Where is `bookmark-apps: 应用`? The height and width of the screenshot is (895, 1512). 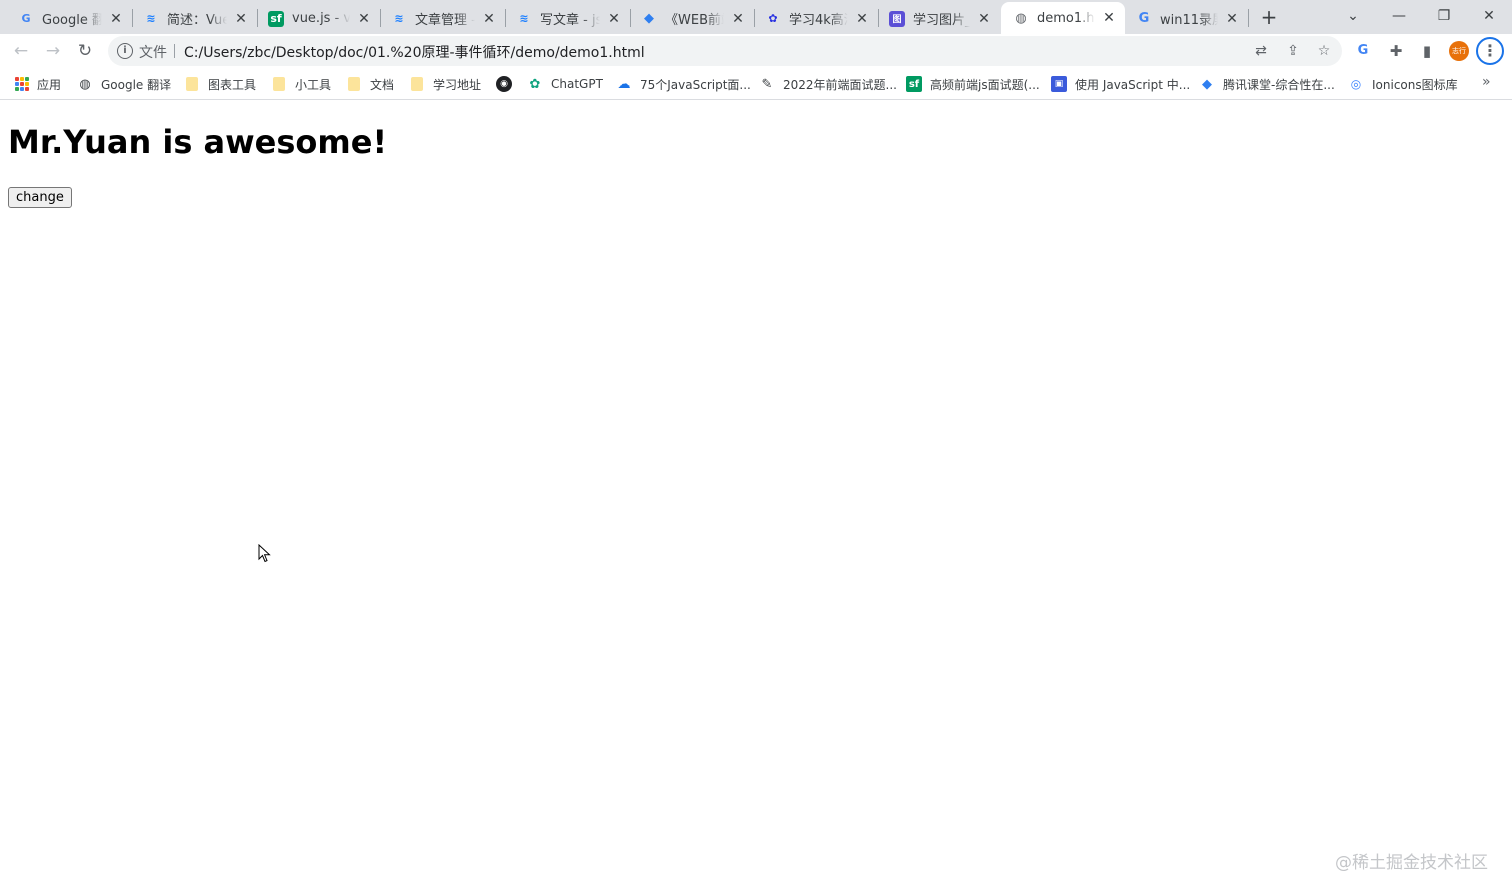
bookmark-apps: 应用 is located at coordinates (38, 84).